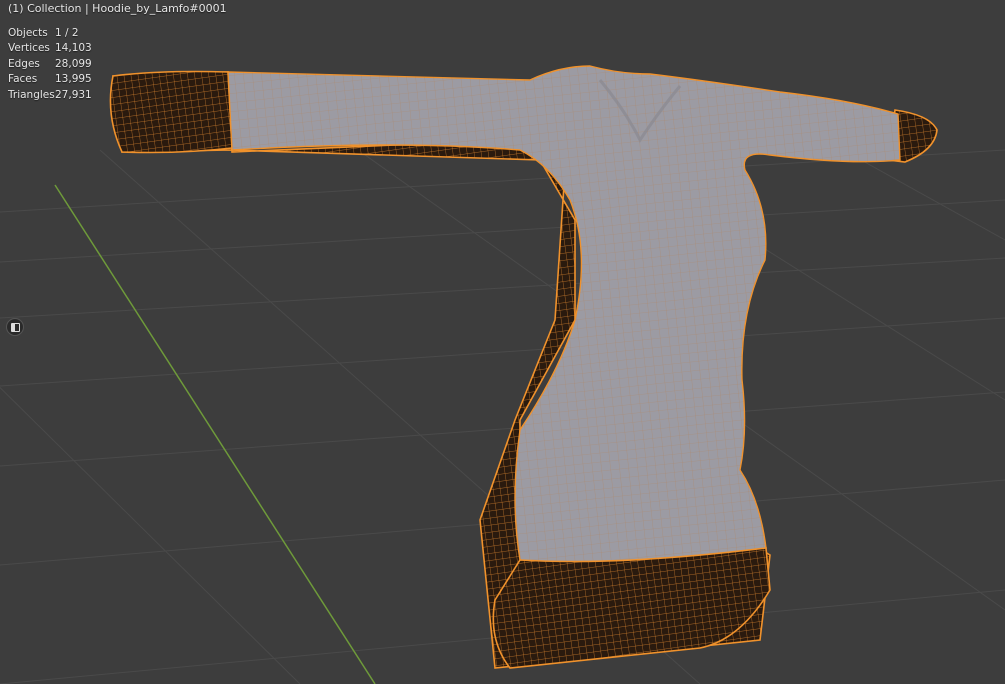  Describe the element at coordinates (24, 63) in the screenshot. I see `stat-label: Edges` at that location.